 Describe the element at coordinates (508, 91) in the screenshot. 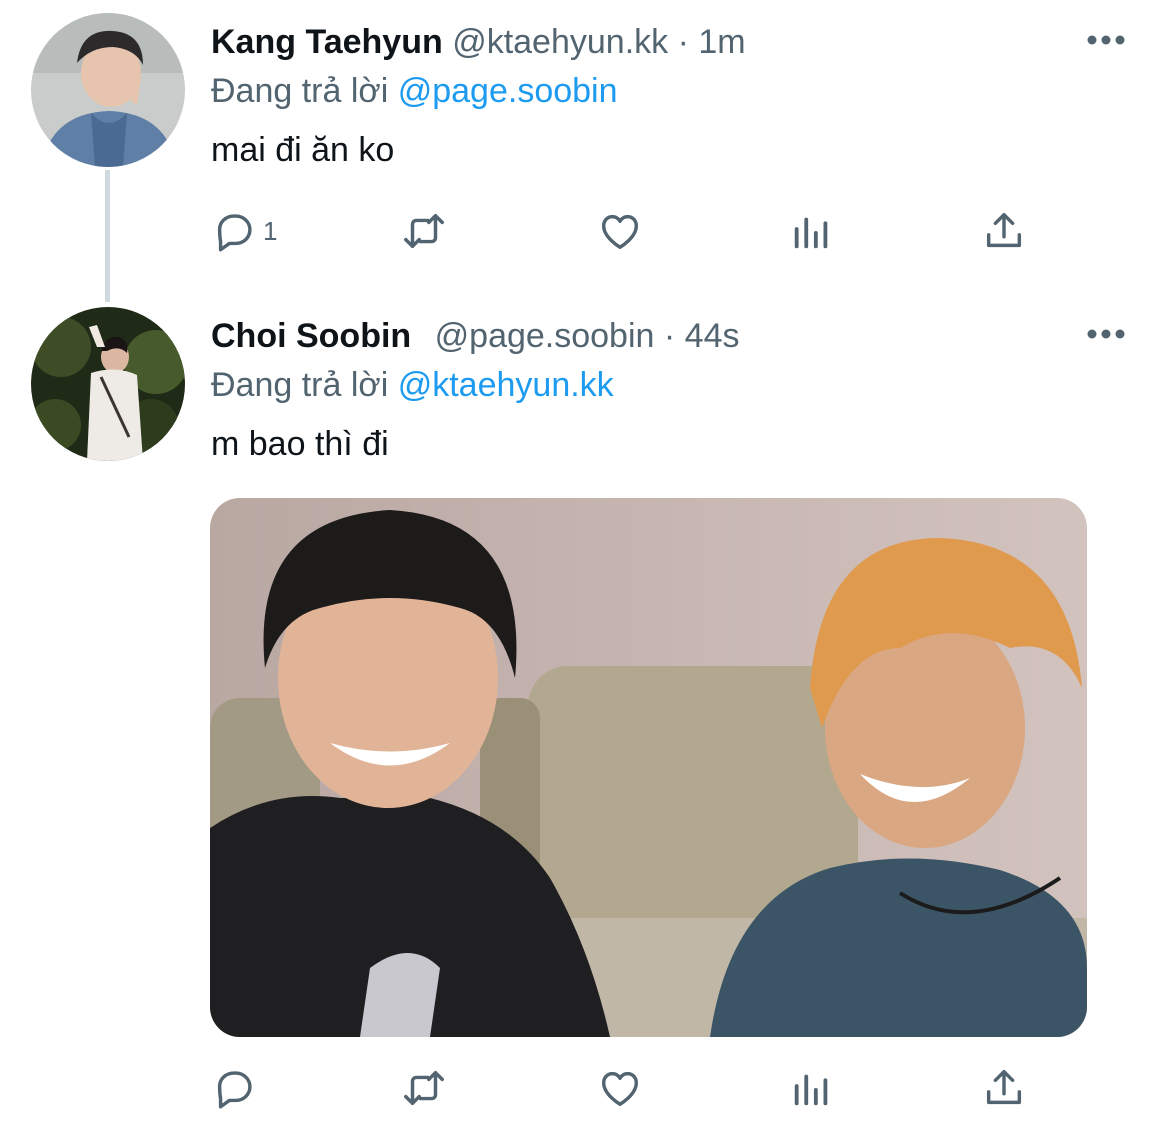

I see `reply-mention-link: @page.soobin` at that location.